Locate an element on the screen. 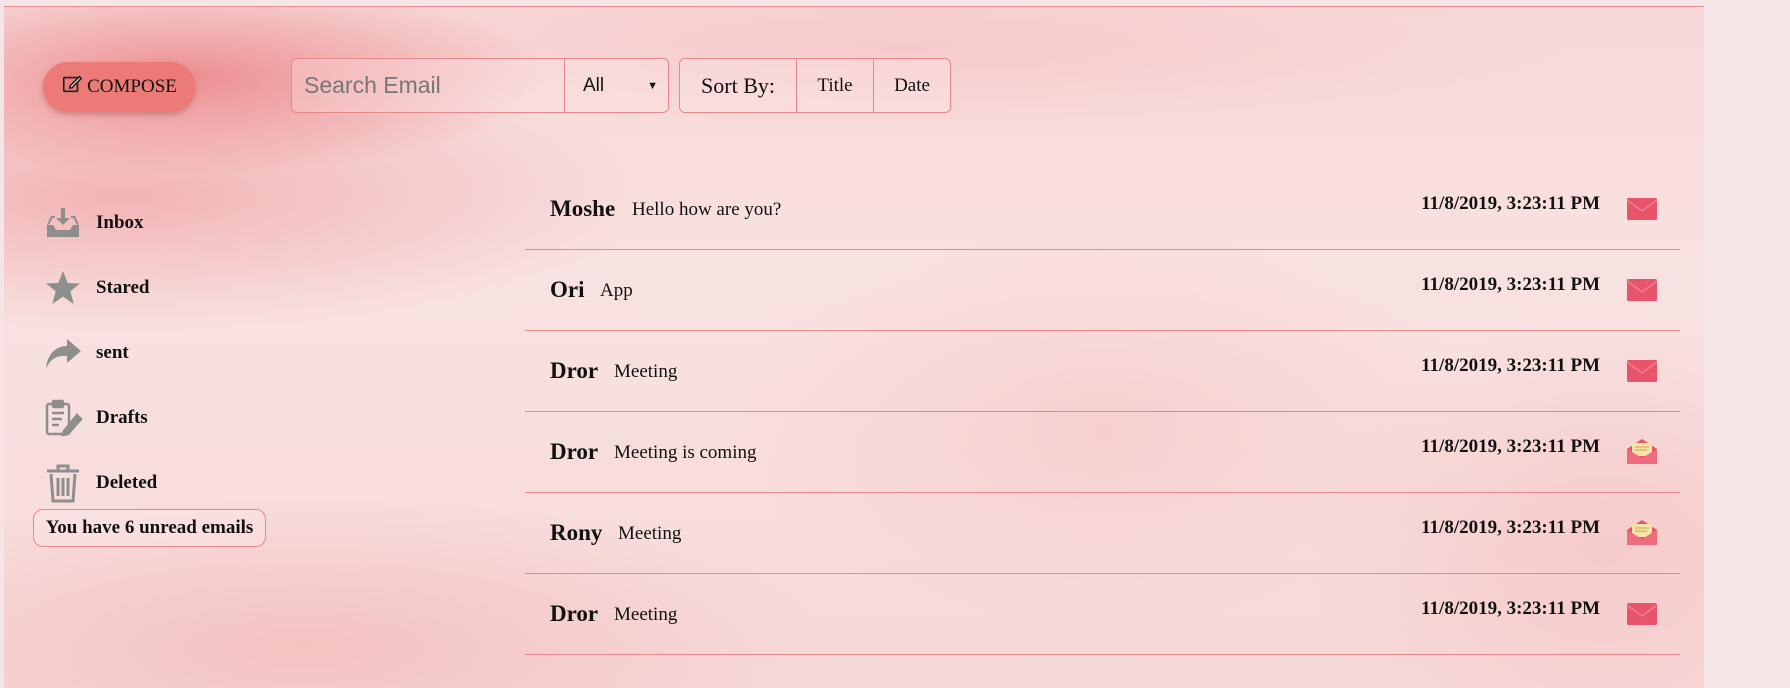 This screenshot has height=688, width=1790. email-row: Rony Meeting 11/8/2019, 3:23:11 PM is located at coordinates (1102, 533).